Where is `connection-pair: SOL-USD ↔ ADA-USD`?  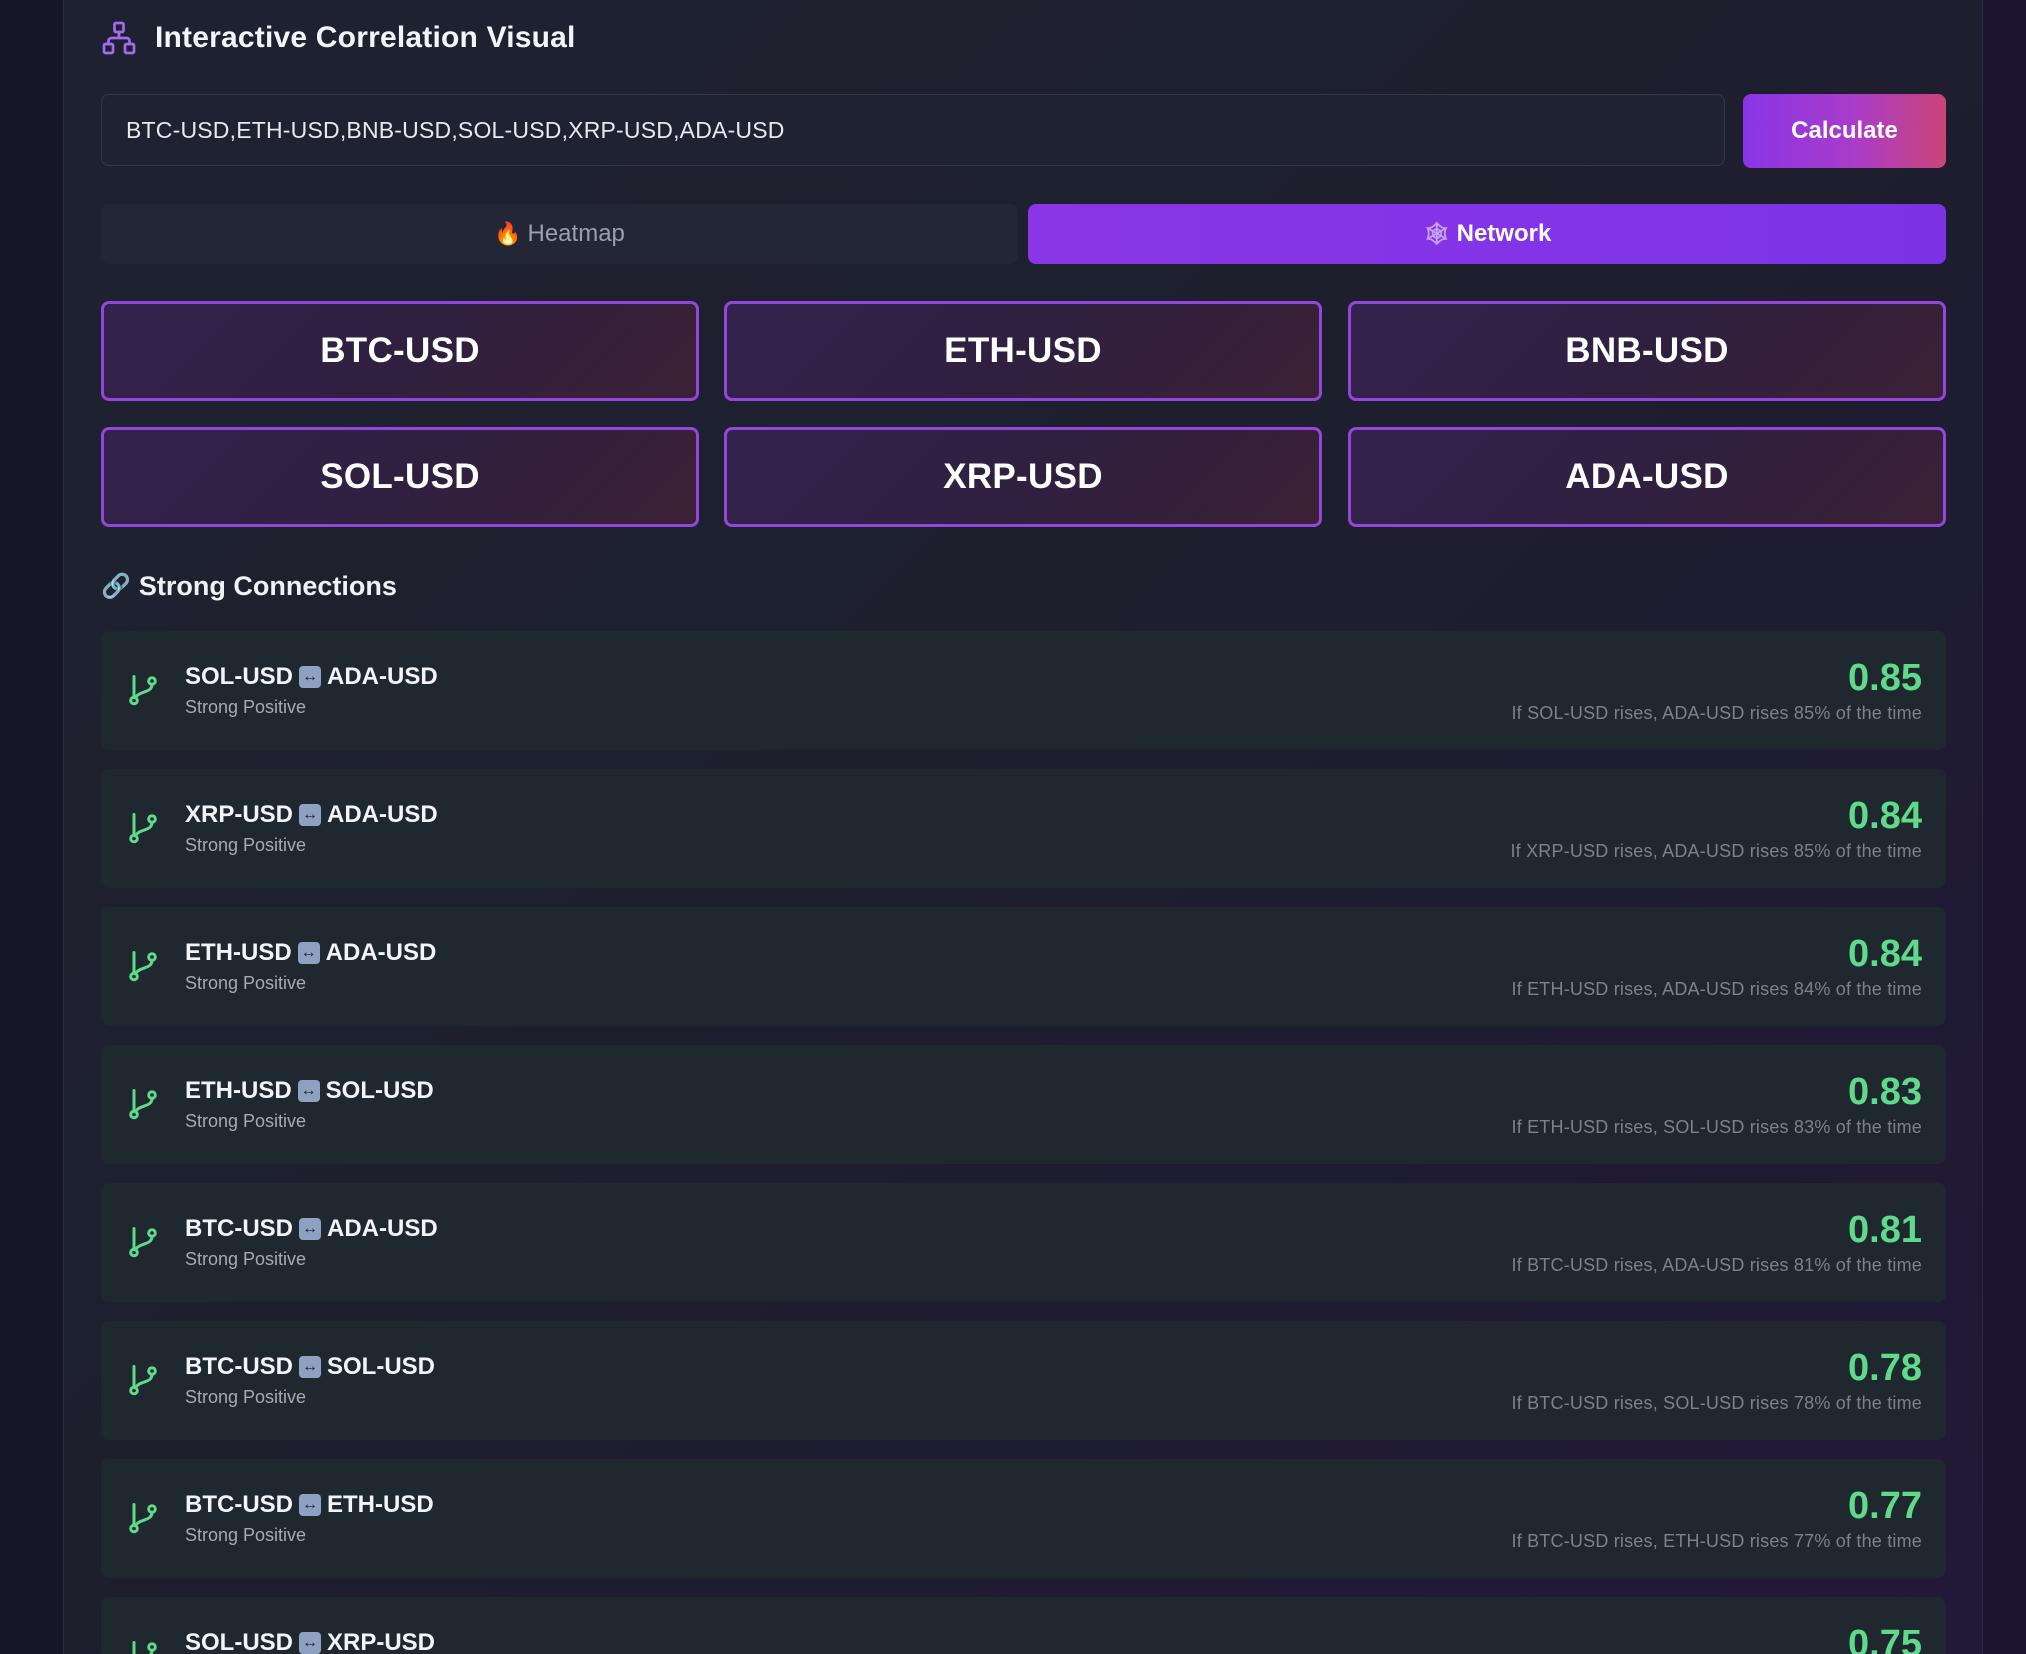 connection-pair: SOL-USD ↔ ADA-USD is located at coordinates (311, 677).